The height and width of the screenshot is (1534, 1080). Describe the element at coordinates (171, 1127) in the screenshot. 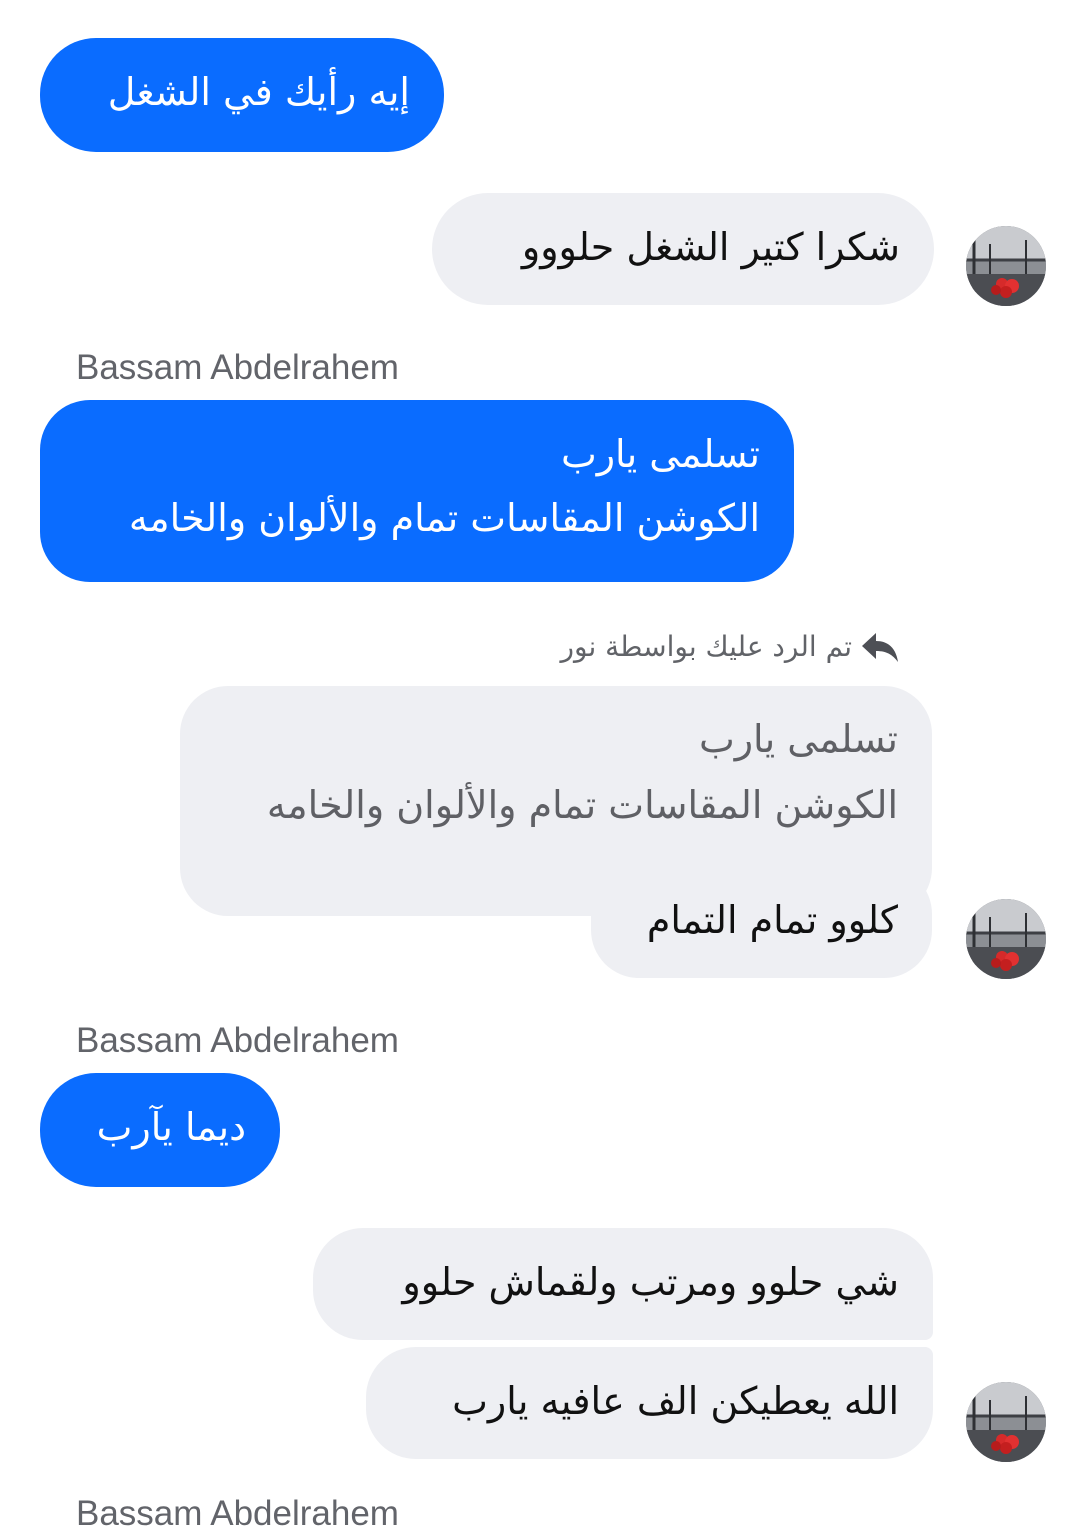

I see `message-text: ديما يآرب` at that location.